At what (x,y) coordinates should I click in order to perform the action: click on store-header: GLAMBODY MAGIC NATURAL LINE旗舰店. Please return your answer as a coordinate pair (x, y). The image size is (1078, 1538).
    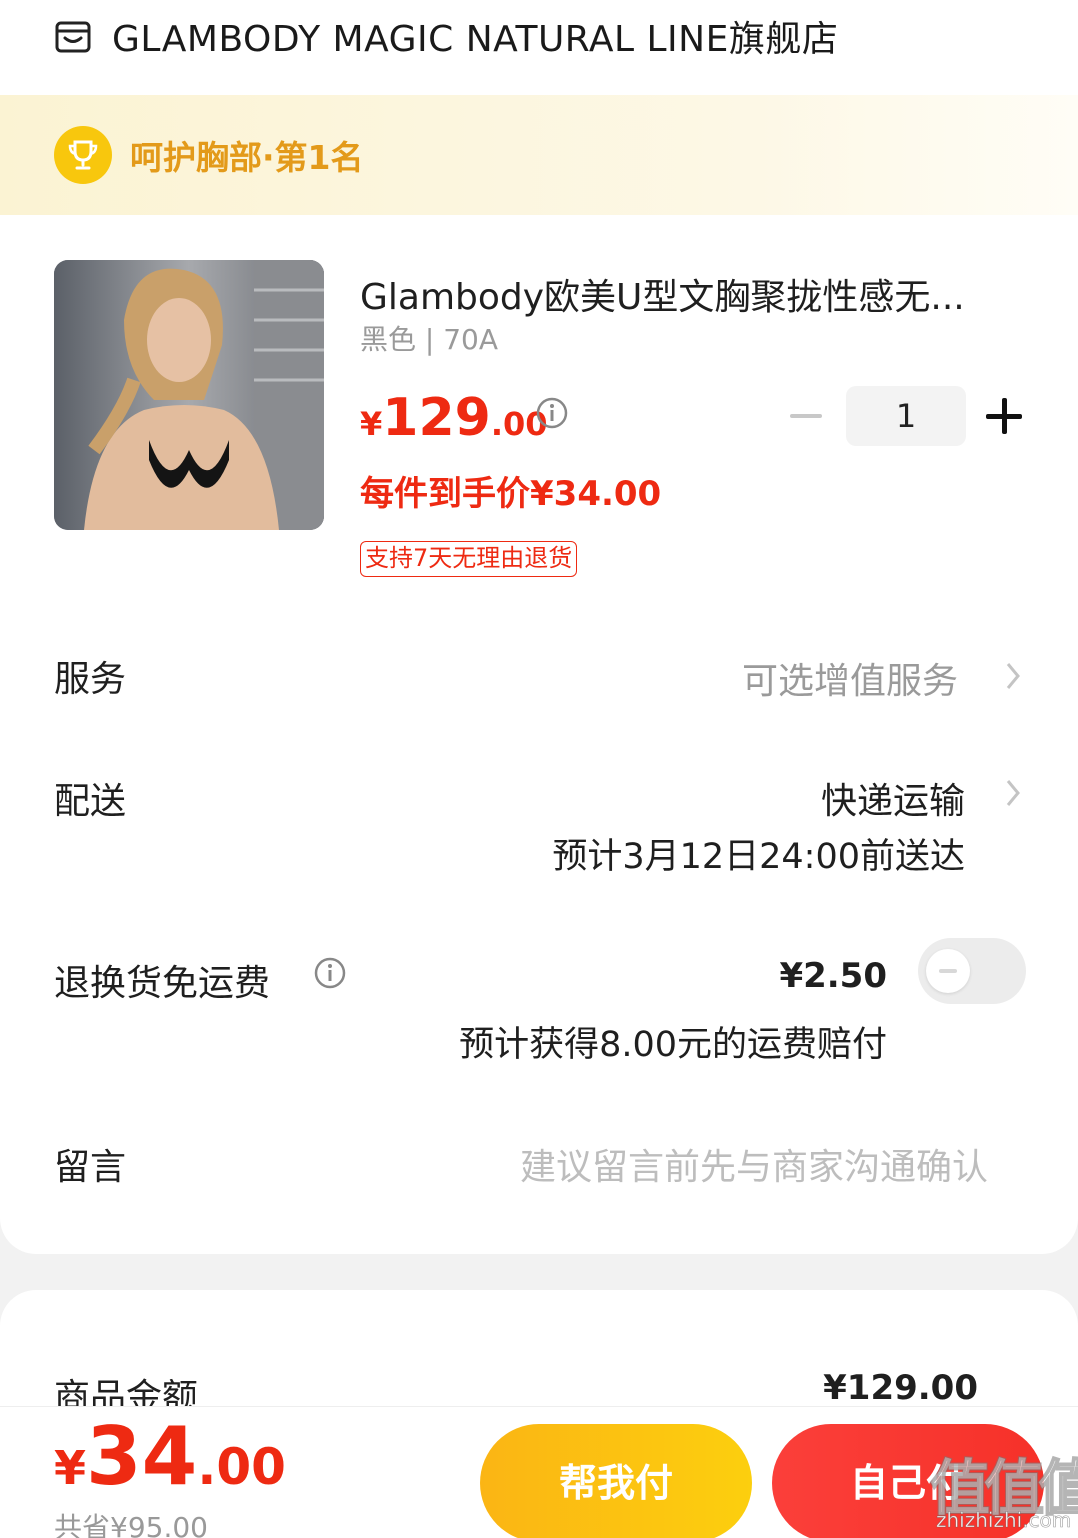
    Looking at the image, I should click on (446, 36).